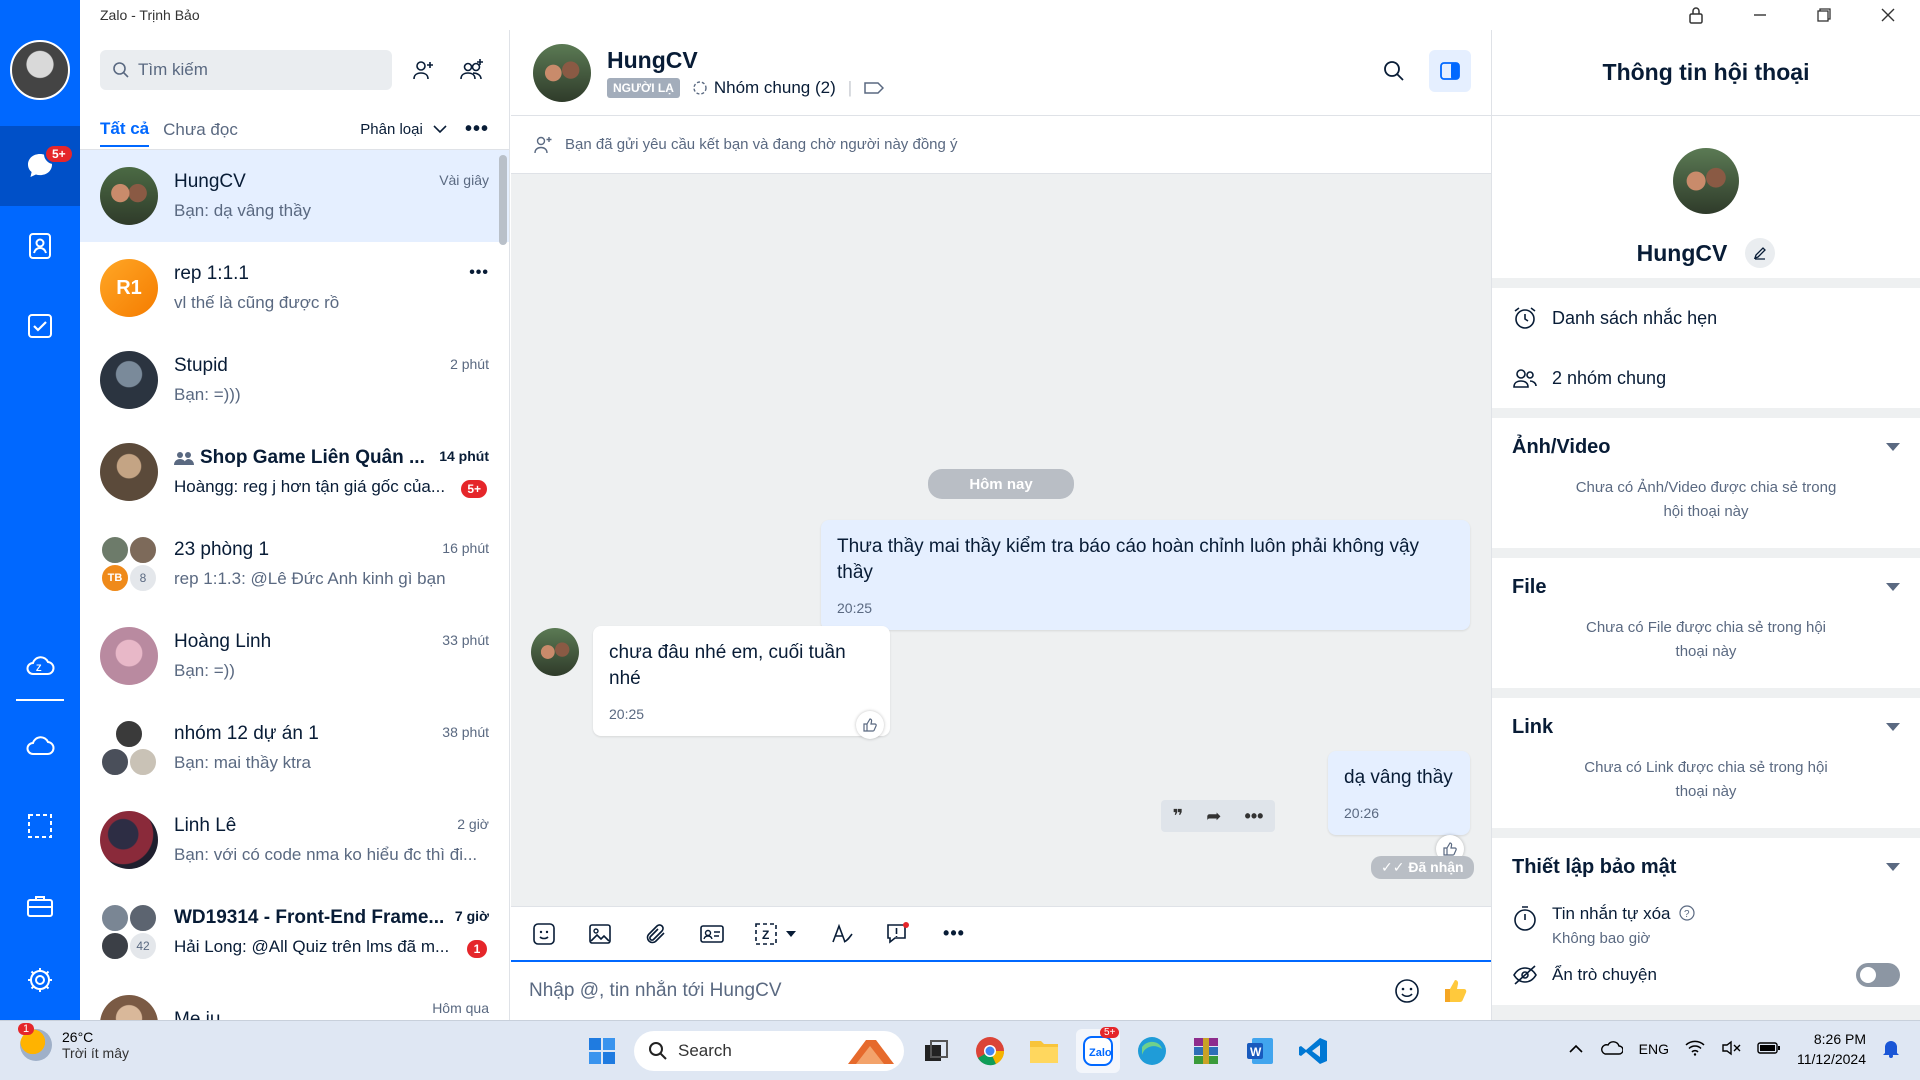 The height and width of the screenshot is (1080, 1920). Describe the element at coordinates (503, 200) in the screenshot. I see `list-scrollbar` at that location.